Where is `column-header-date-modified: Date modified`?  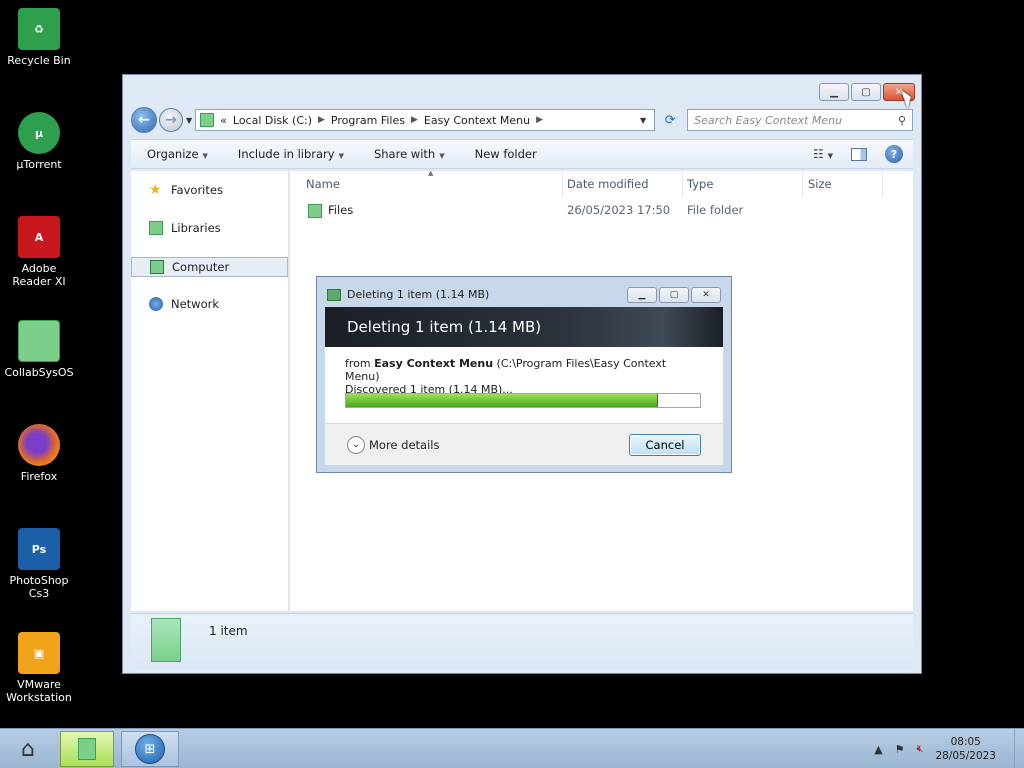 column-header-date-modified: Date modified is located at coordinates (608, 184).